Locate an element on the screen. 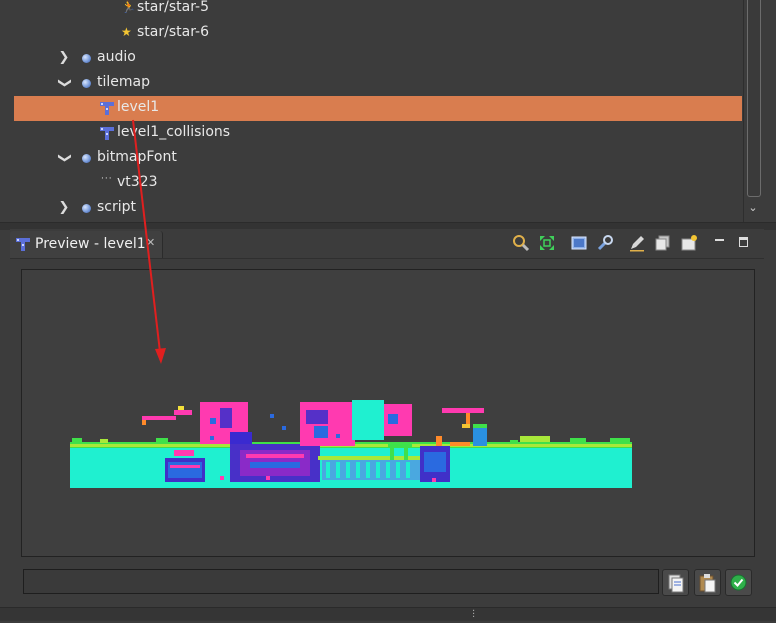 Image resolution: width=776 pixels, height=623 pixels. tree-item-star-5: 🏃 star/star-5 is located at coordinates (371, 10).